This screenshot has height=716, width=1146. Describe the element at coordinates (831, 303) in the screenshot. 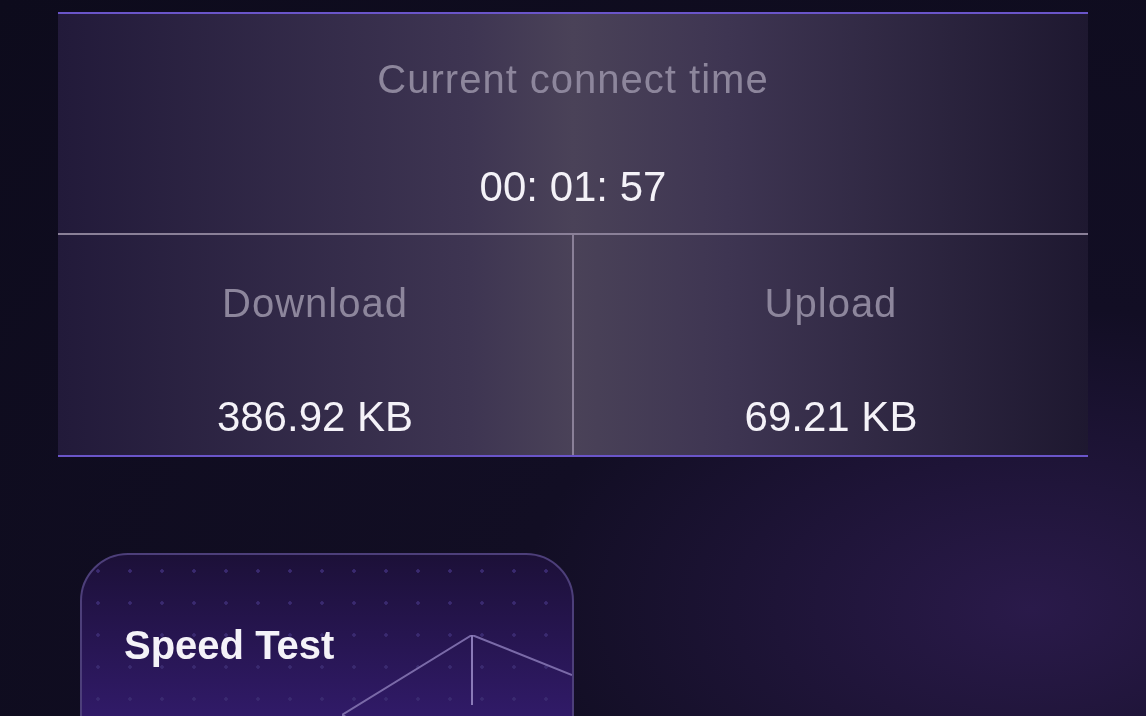

I see `stat-label: Upload` at that location.